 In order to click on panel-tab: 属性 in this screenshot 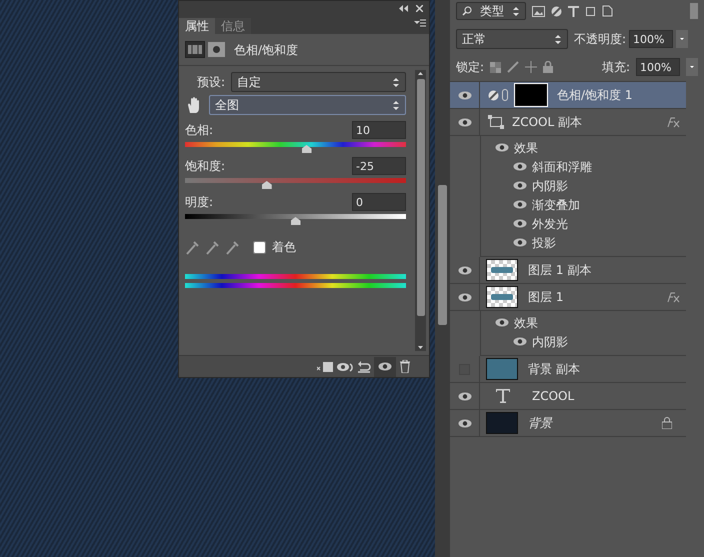, I will do `click(197, 26)`.